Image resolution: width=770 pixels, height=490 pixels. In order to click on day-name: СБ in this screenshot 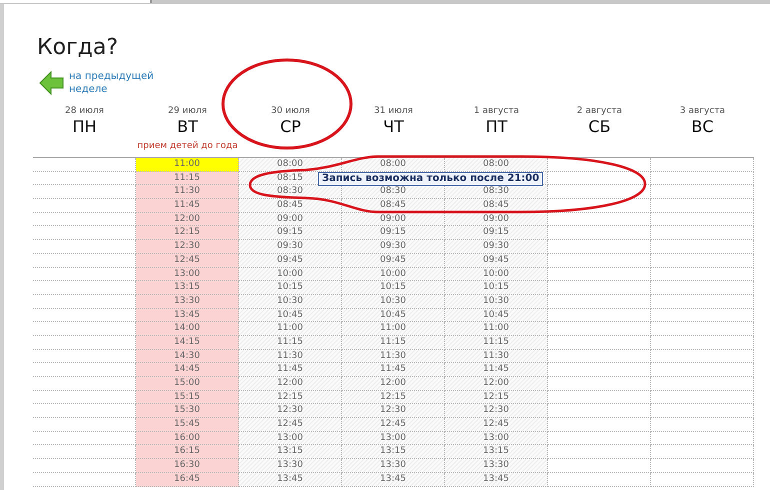, I will do `click(599, 127)`.